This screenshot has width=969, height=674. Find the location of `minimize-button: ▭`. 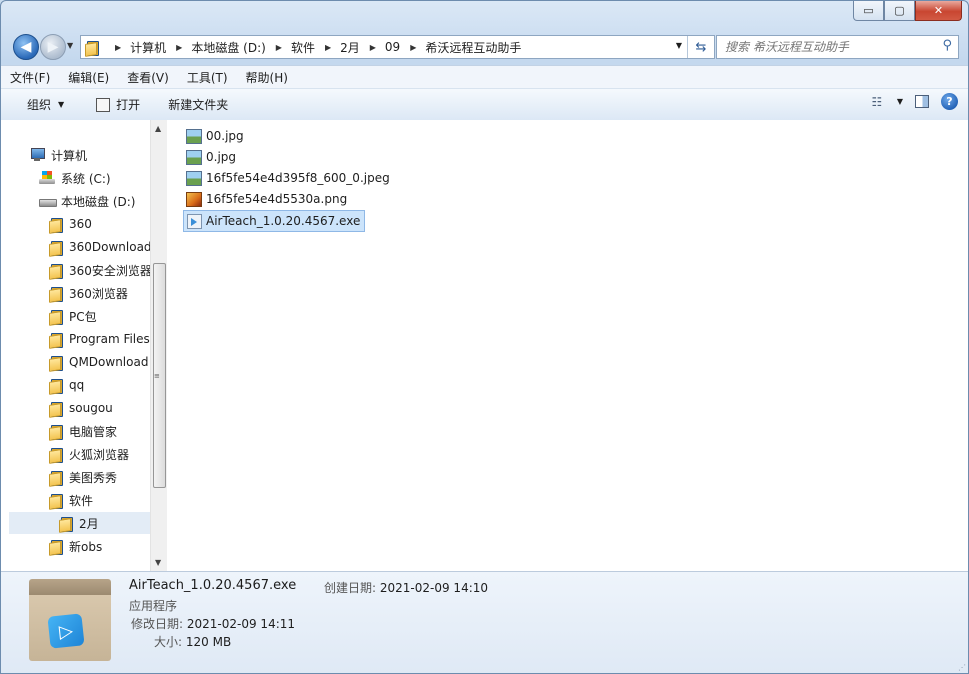

minimize-button: ▭ is located at coordinates (868, 11).